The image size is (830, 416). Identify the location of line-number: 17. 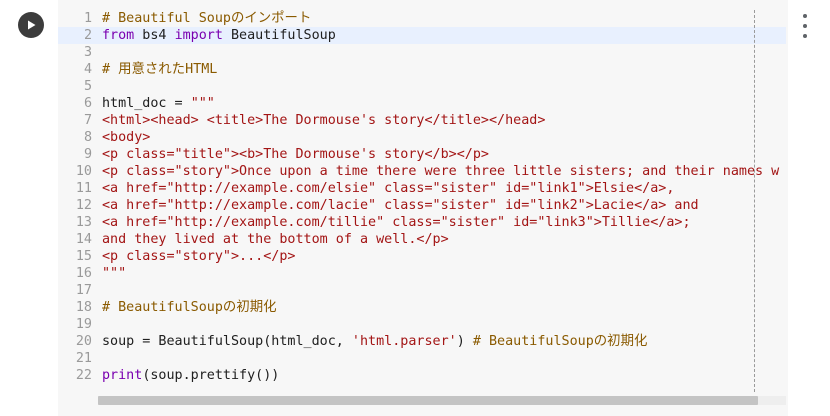
(83, 290).